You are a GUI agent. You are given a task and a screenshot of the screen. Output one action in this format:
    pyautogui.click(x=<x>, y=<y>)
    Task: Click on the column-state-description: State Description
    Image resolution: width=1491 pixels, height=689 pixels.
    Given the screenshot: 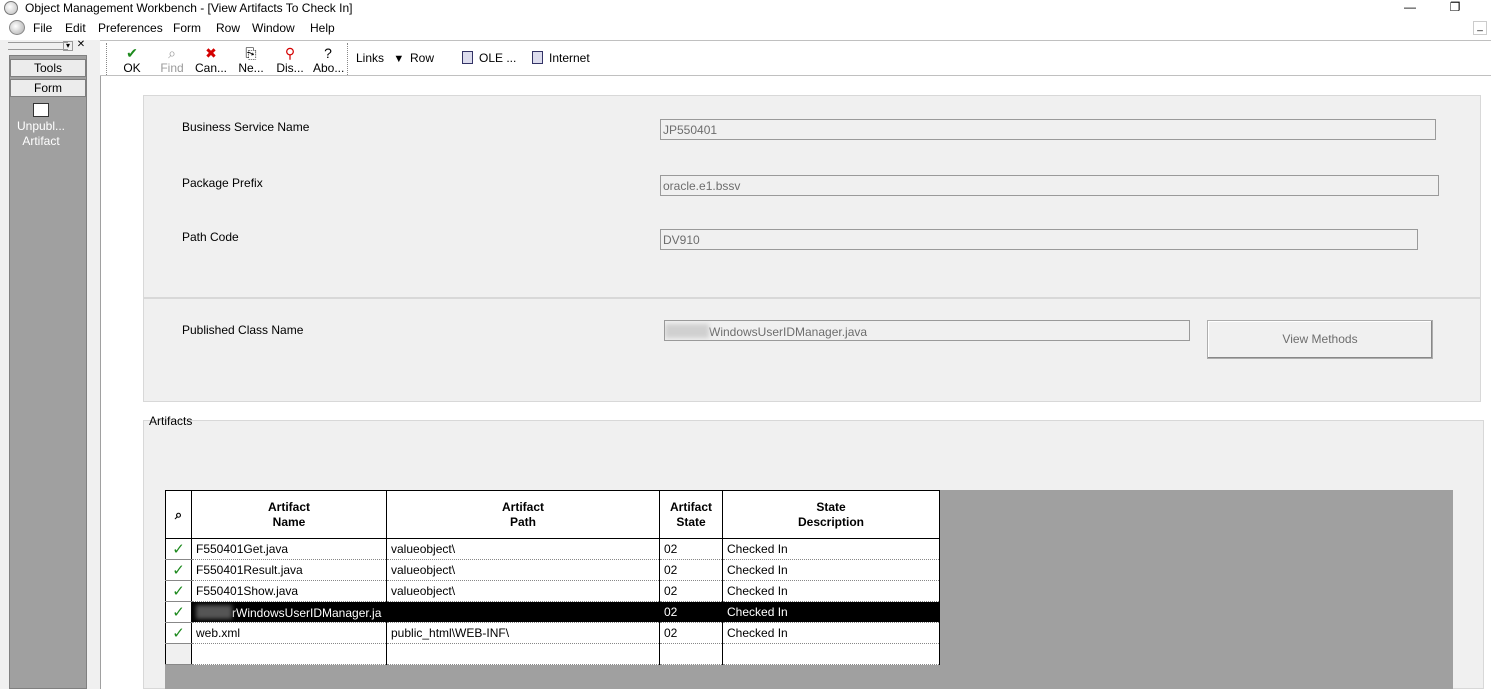 What is the action you would take?
    pyautogui.click(x=831, y=514)
    